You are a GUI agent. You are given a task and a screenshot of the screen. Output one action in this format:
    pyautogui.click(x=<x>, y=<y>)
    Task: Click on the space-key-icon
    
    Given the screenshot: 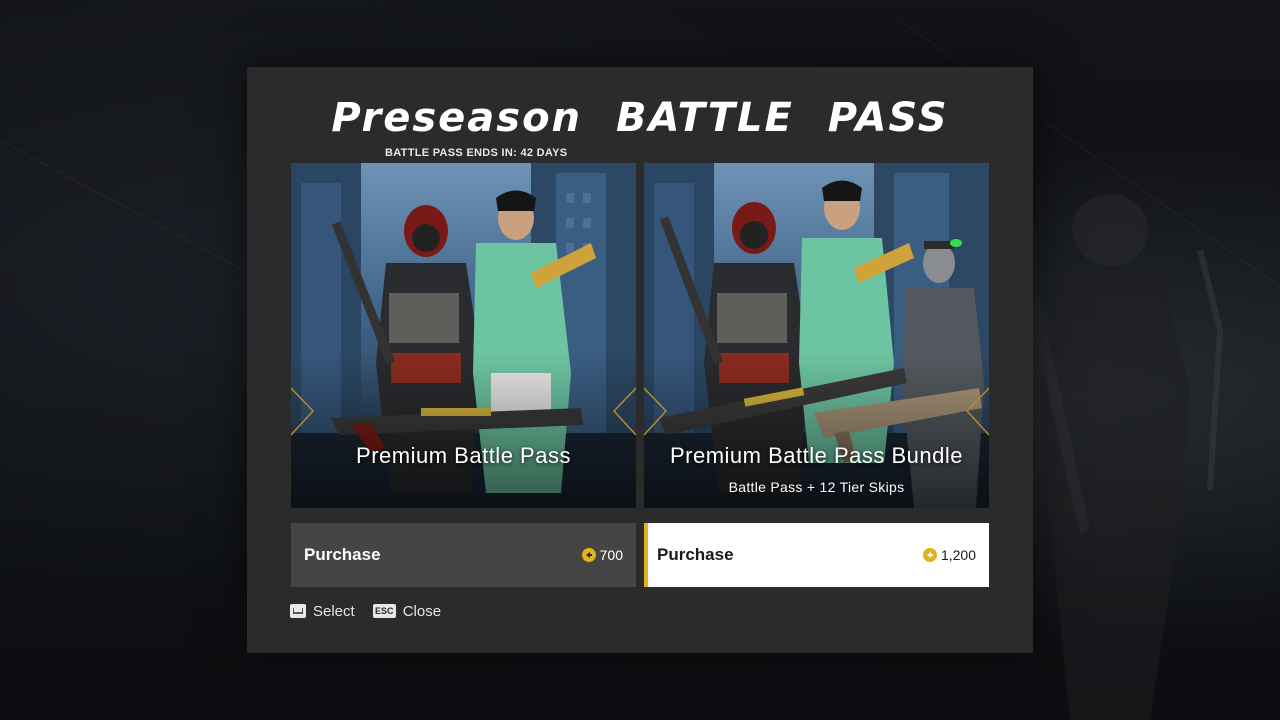 What is the action you would take?
    pyautogui.click(x=298, y=611)
    